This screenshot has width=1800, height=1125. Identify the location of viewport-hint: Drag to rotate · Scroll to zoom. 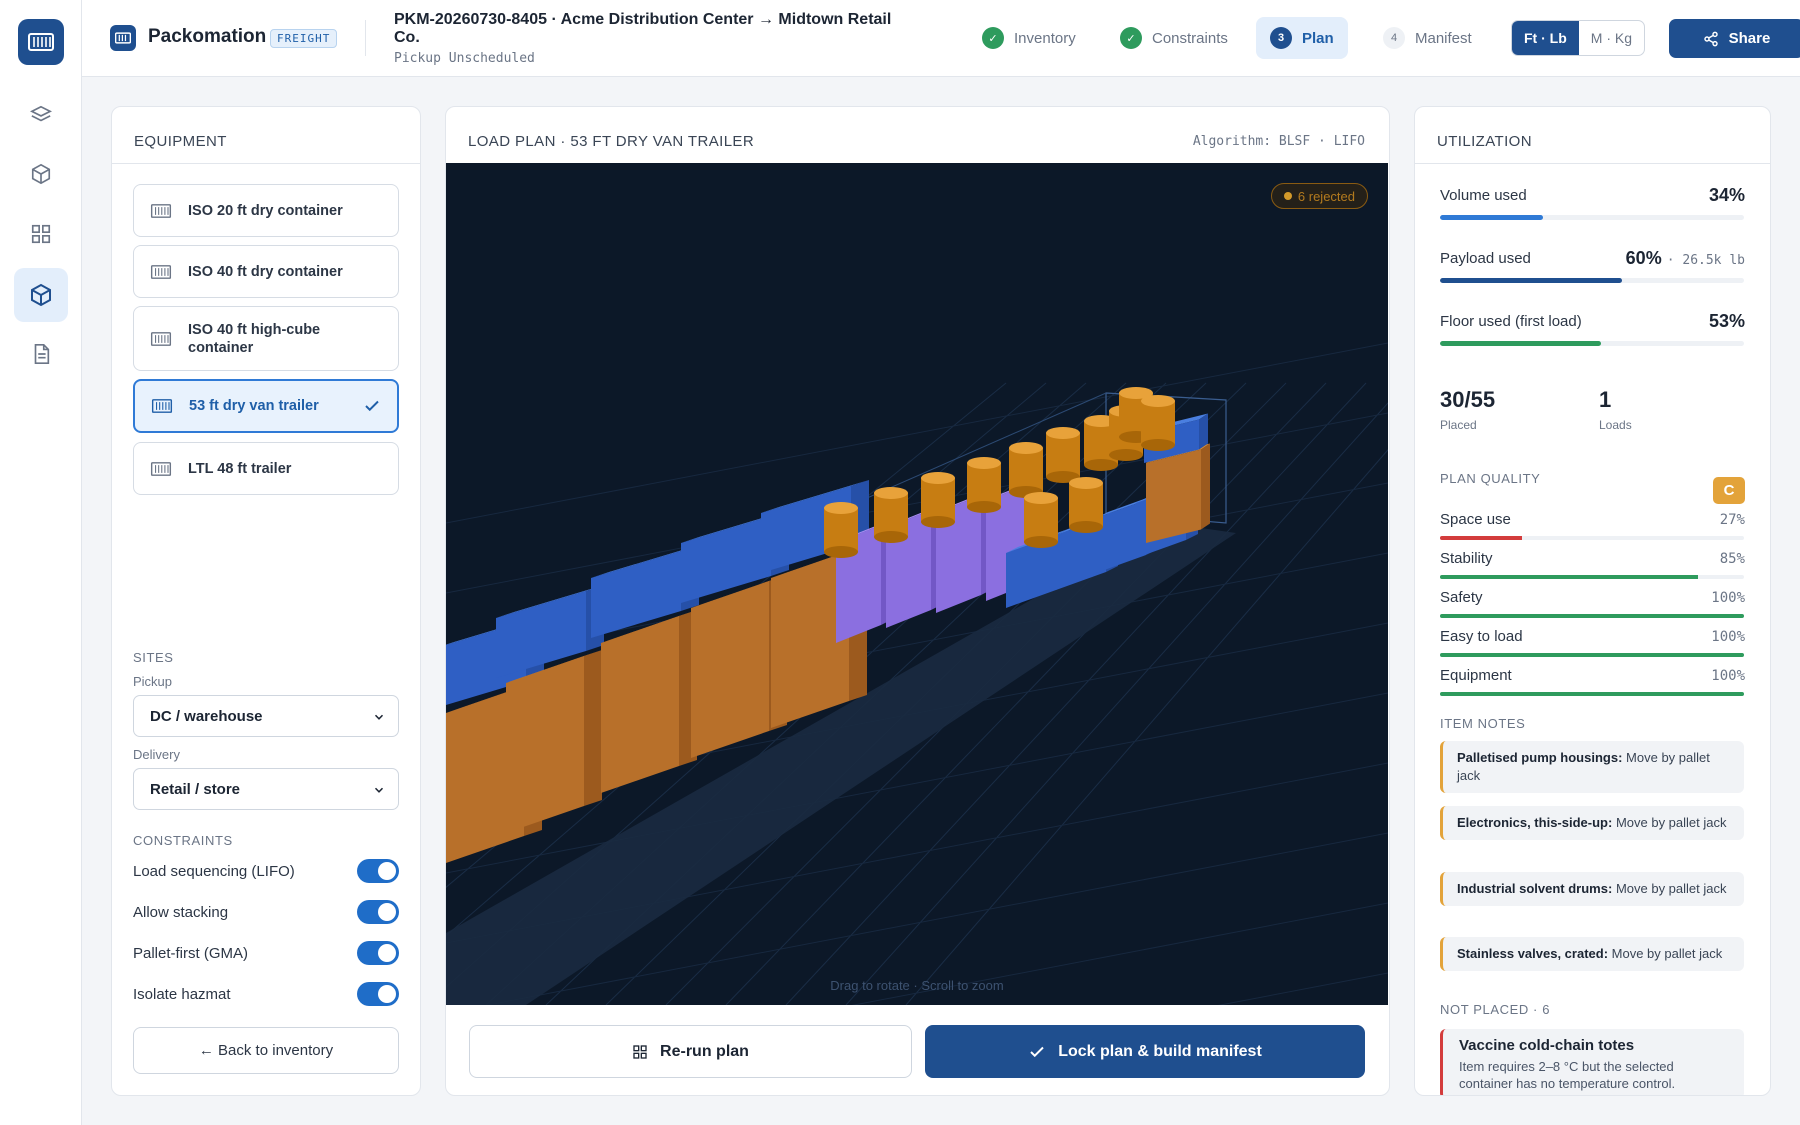
(917, 985).